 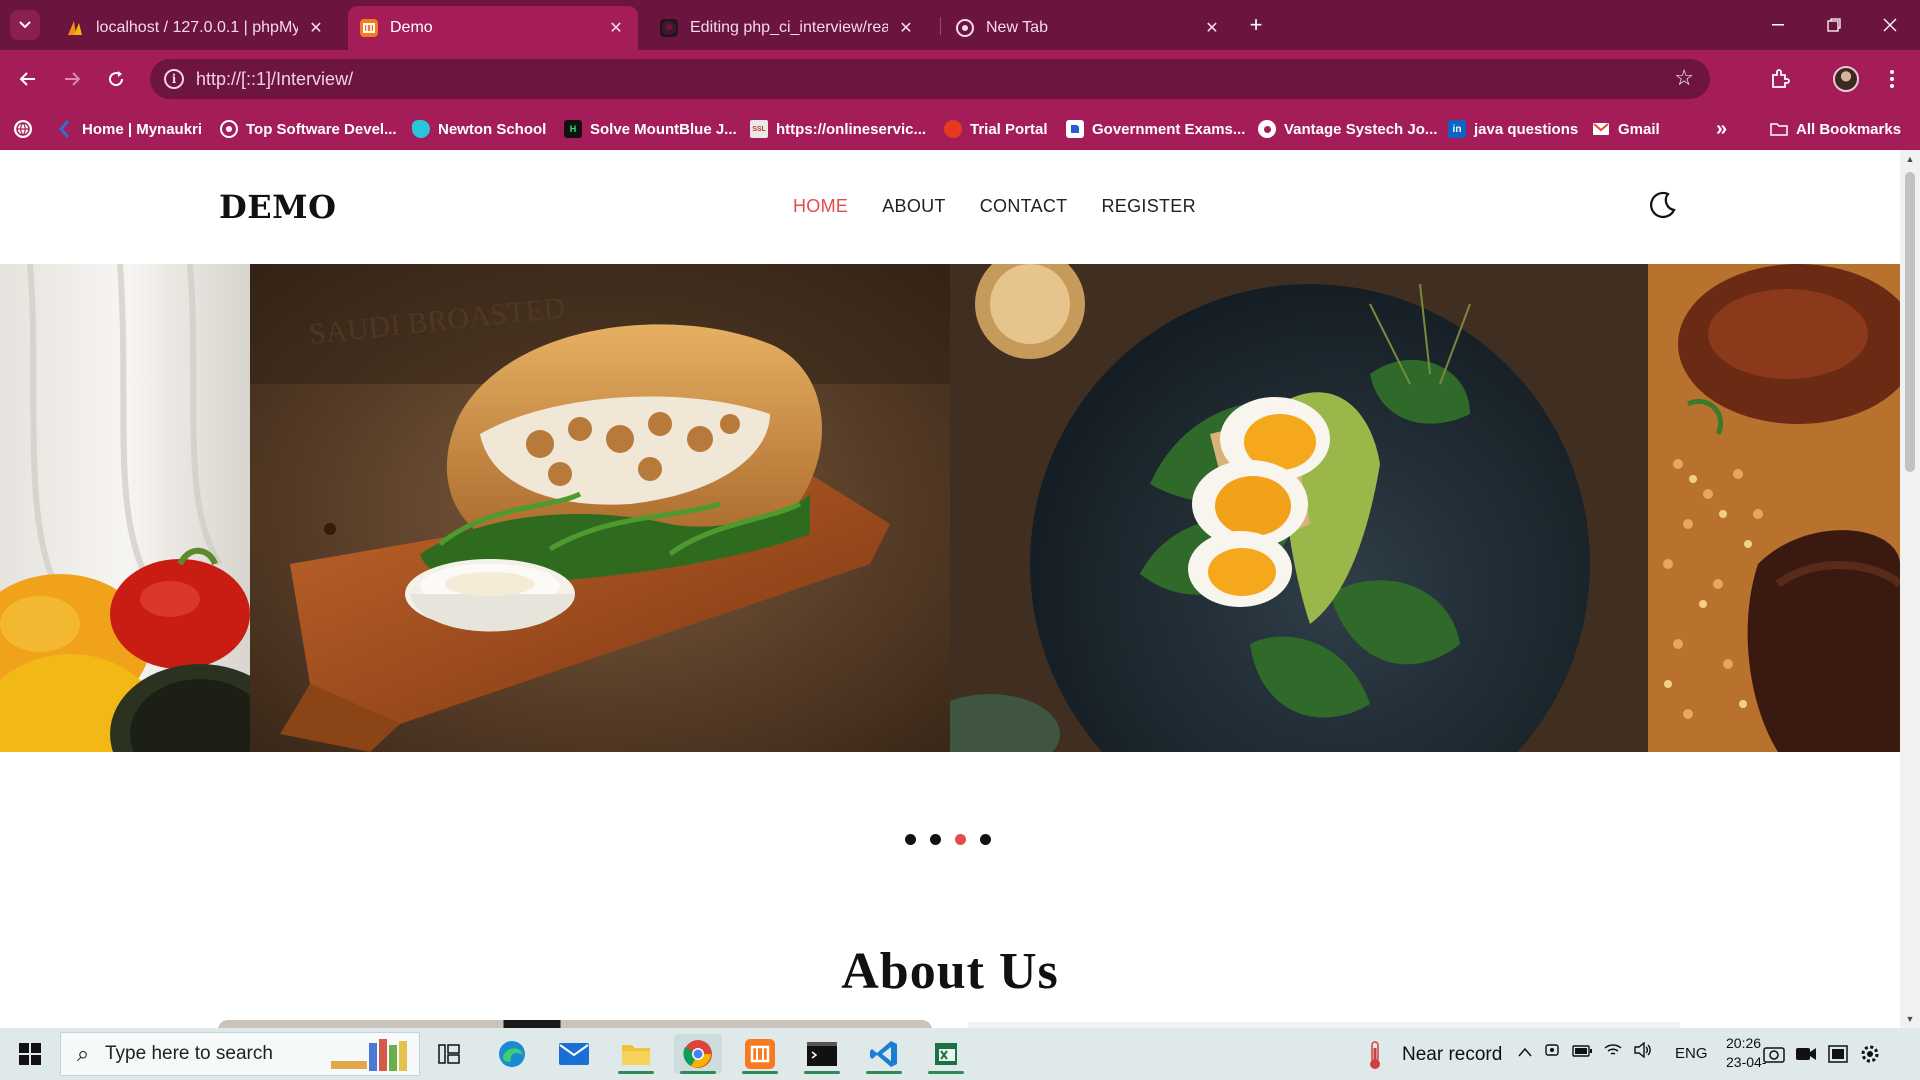 I want to click on extensions-button, so click(x=1780, y=79).